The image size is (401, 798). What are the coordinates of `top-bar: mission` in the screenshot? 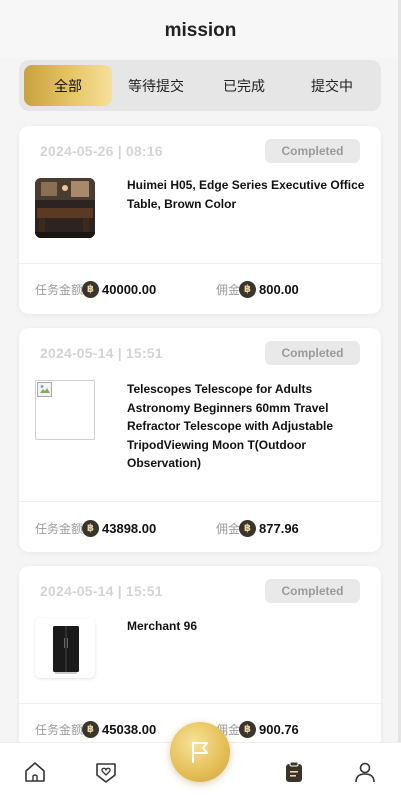 It's located at (200, 29).